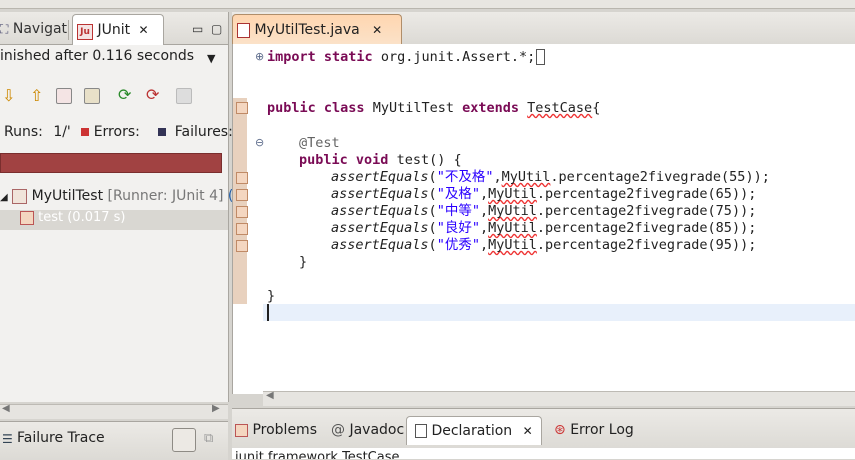 The image size is (855, 460). I want to click on failure-icon, so click(162, 132).